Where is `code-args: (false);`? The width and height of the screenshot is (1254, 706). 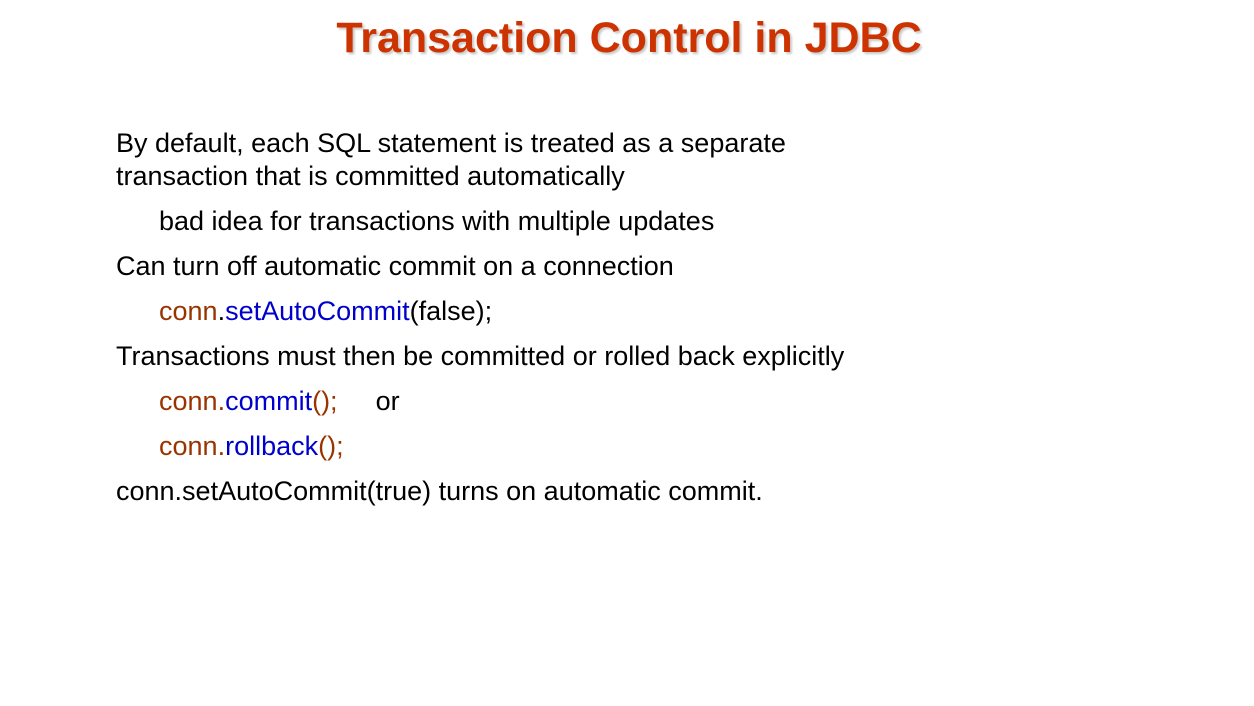 code-args: (false); is located at coordinates (451, 311).